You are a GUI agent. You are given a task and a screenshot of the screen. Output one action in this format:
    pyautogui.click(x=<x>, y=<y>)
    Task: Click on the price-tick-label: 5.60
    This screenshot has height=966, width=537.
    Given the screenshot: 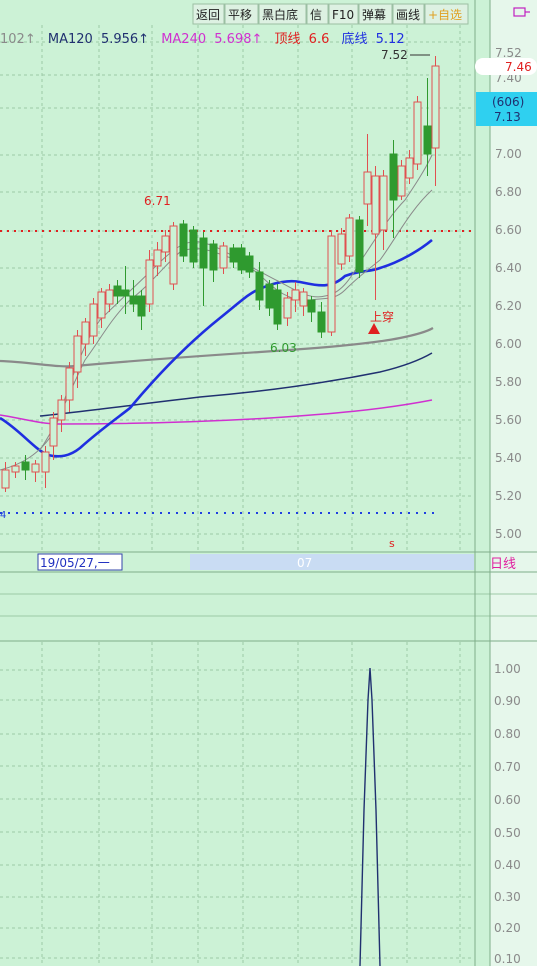 What is the action you would take?
    pyautogui.click(x=508, y=420)
    